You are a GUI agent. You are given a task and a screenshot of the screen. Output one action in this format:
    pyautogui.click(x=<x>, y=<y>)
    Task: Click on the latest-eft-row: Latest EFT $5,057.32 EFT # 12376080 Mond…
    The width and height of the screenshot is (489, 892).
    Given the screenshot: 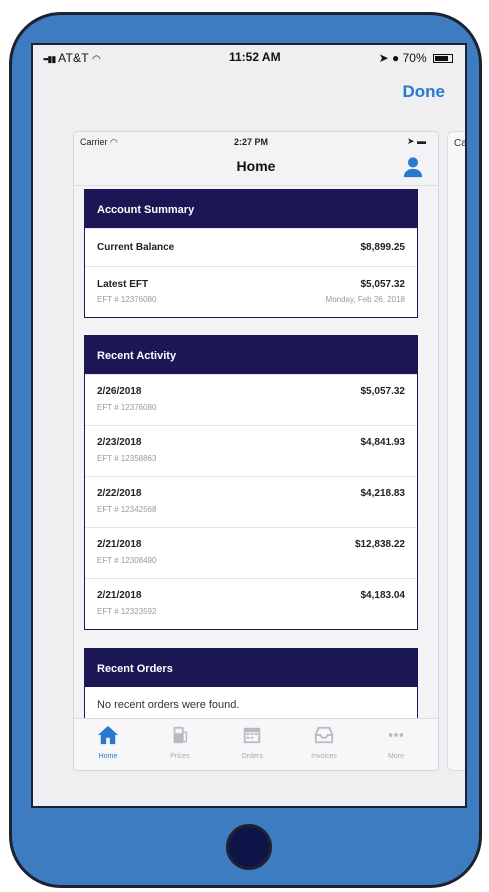 What is the action you would take?
    pyautogui.click(x=251, y=291)
    